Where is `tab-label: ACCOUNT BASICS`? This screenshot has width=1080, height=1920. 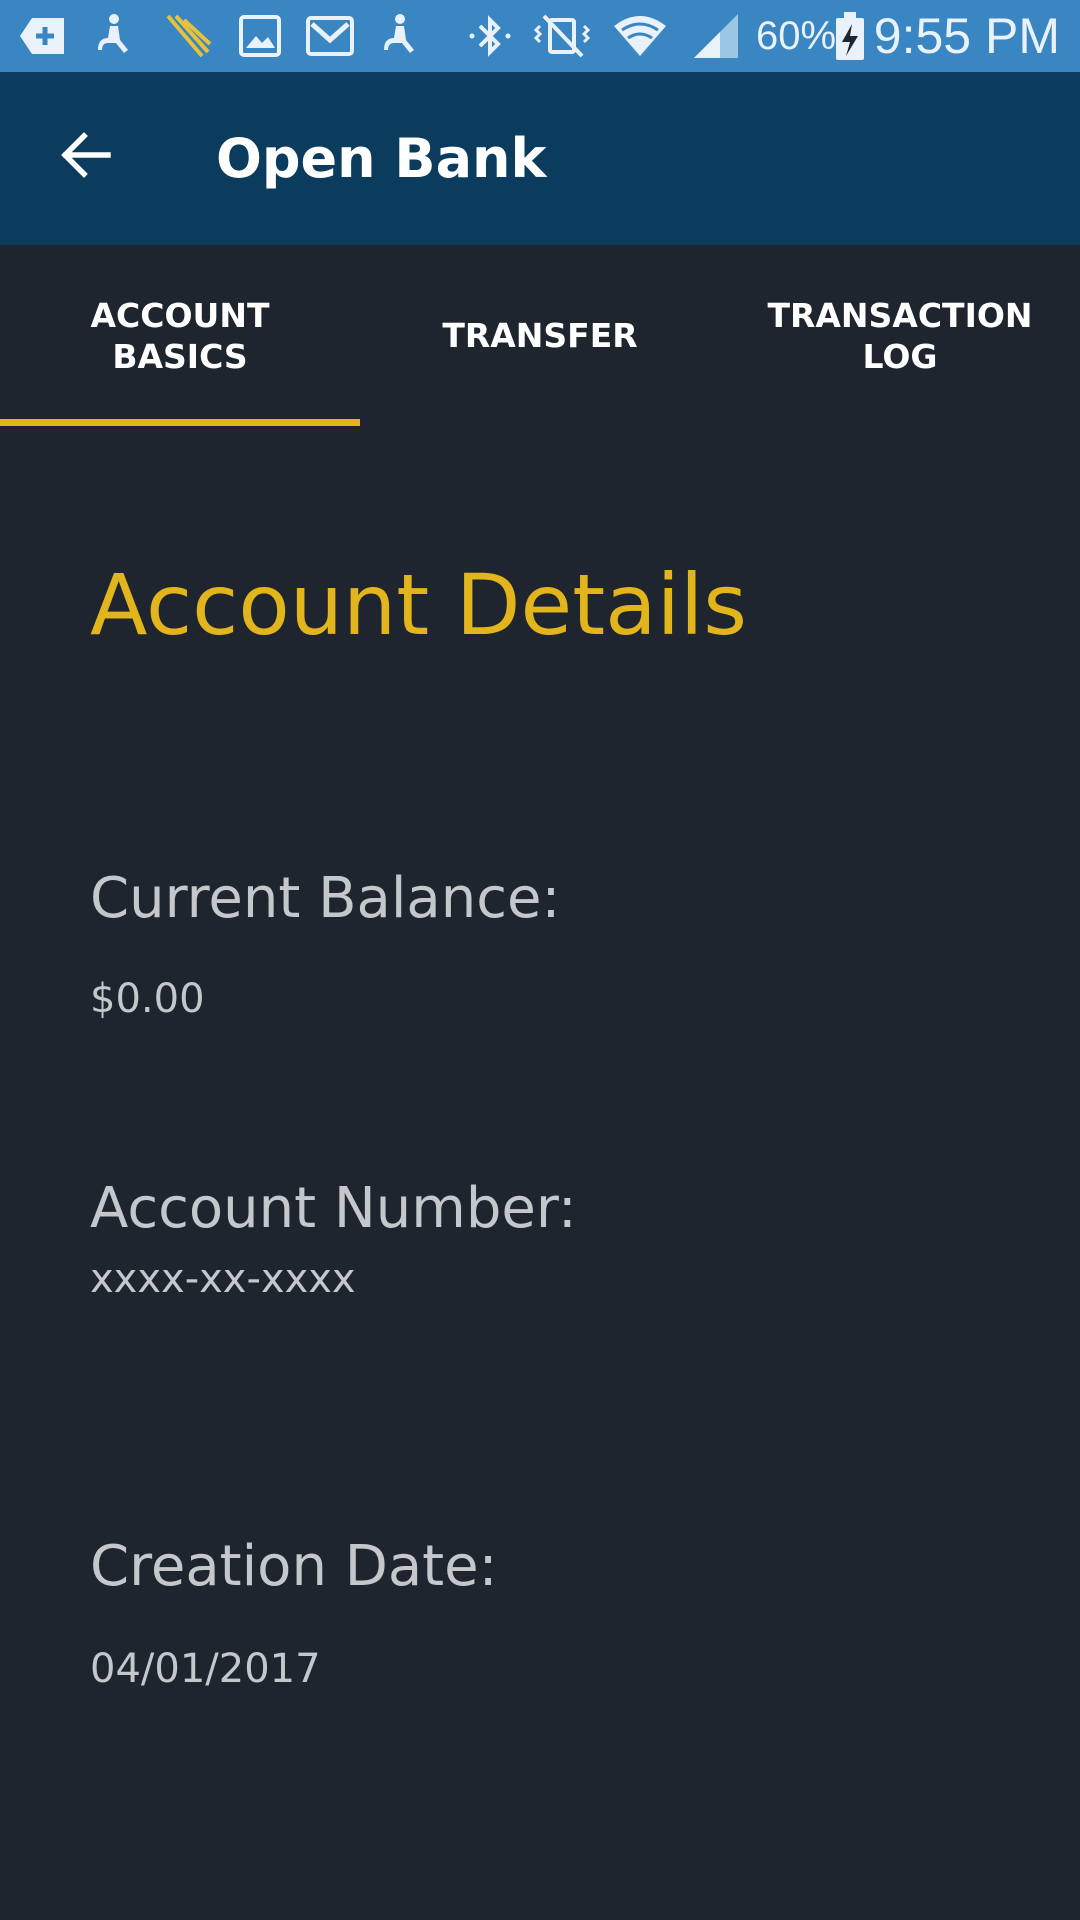 tab-label: ACCOUNT BASICS is located at coordinates (180, 335).